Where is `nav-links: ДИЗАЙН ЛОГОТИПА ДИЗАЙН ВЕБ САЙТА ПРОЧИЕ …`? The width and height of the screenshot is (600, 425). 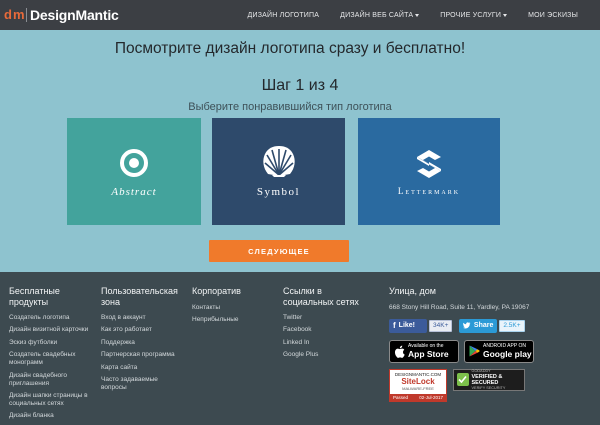
nav-links: ДИЗАЙН ЛОГОТИПА ДИЗАЙН ВЕБ САЙТА ПРОЧИЕ … is located at coordinates (413, 15).